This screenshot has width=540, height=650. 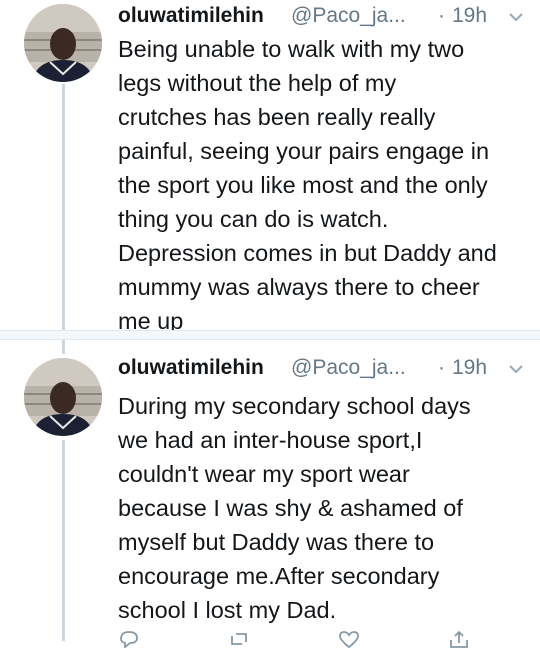 I want to click on tweet-actions, so click(x=318, y=640).